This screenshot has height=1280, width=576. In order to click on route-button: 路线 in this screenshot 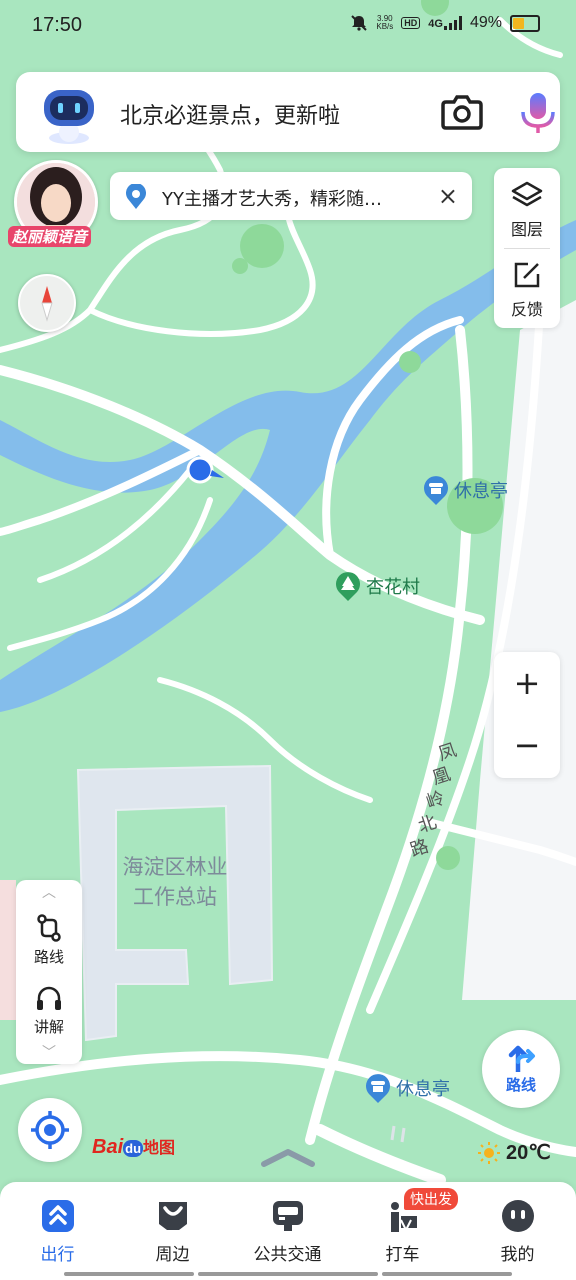, I will do `click(521, 1069)`.